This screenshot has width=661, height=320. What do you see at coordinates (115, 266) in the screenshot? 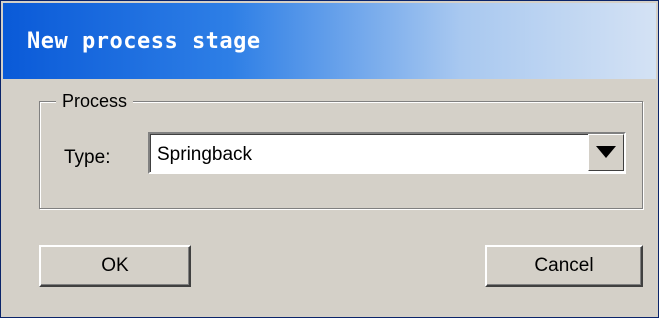
I see `ok-button: OK` at bounding box center [115, 266].